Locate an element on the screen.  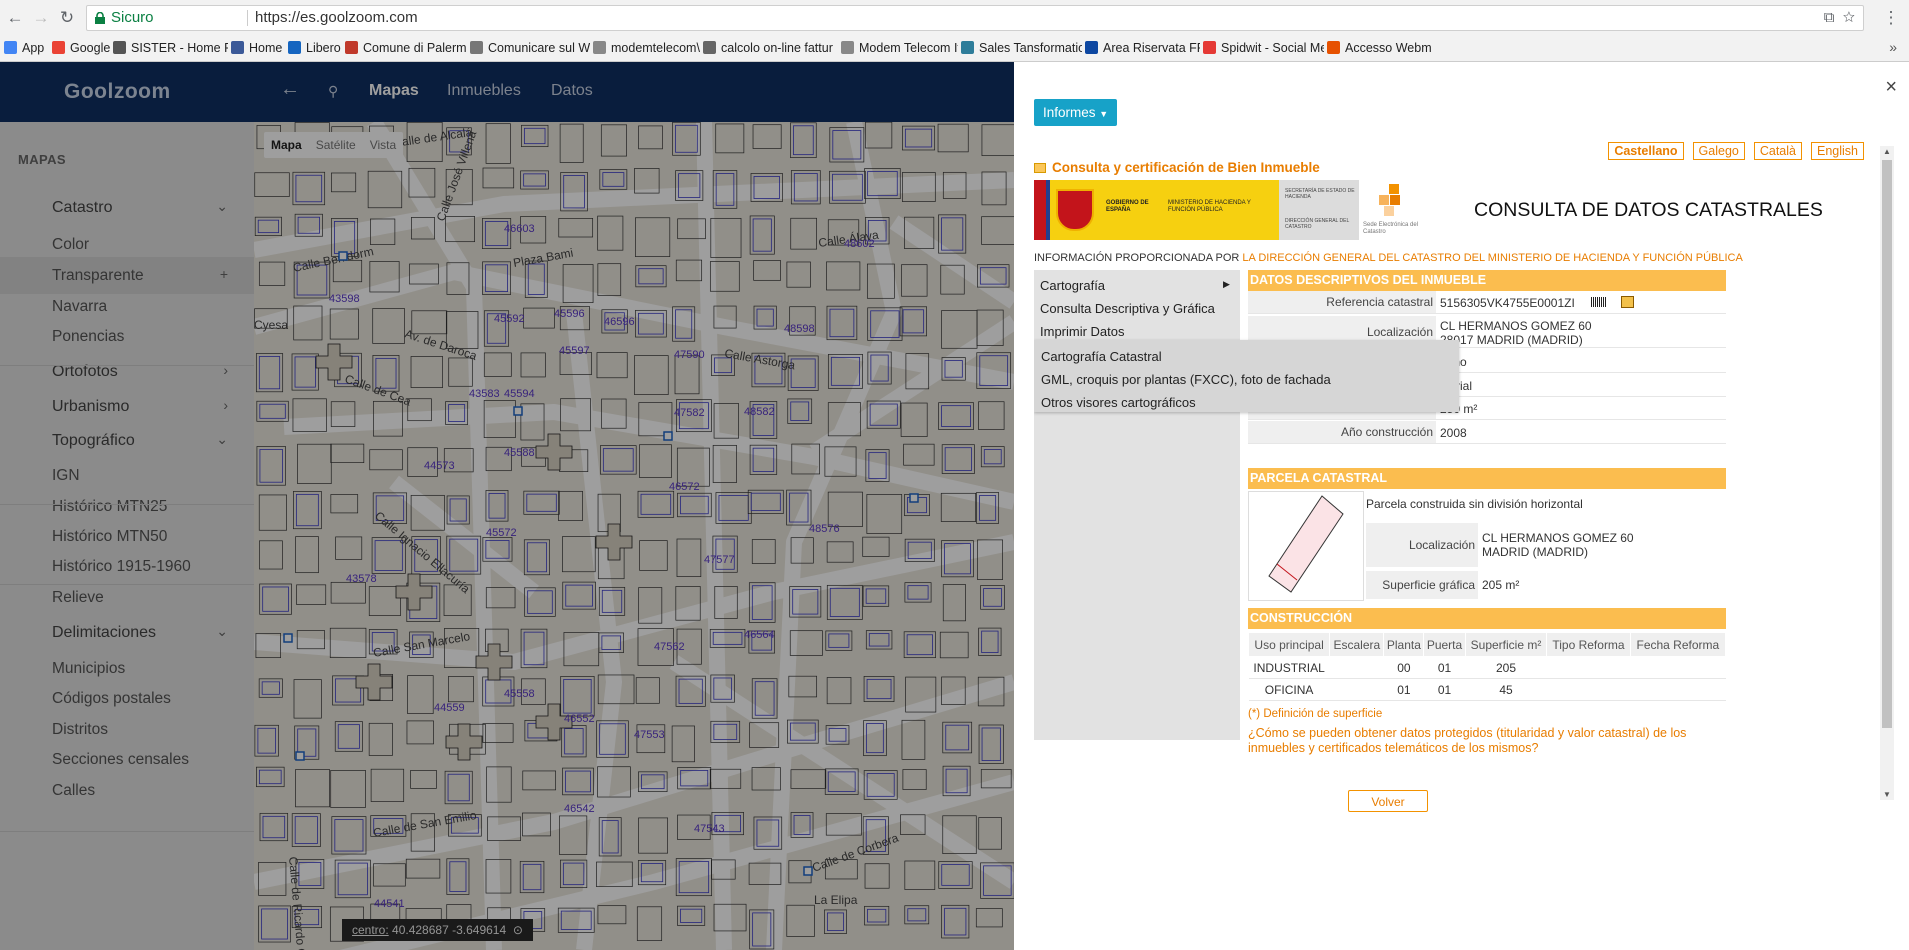
bookmark-item: Google is located at coordinates (81, 48).